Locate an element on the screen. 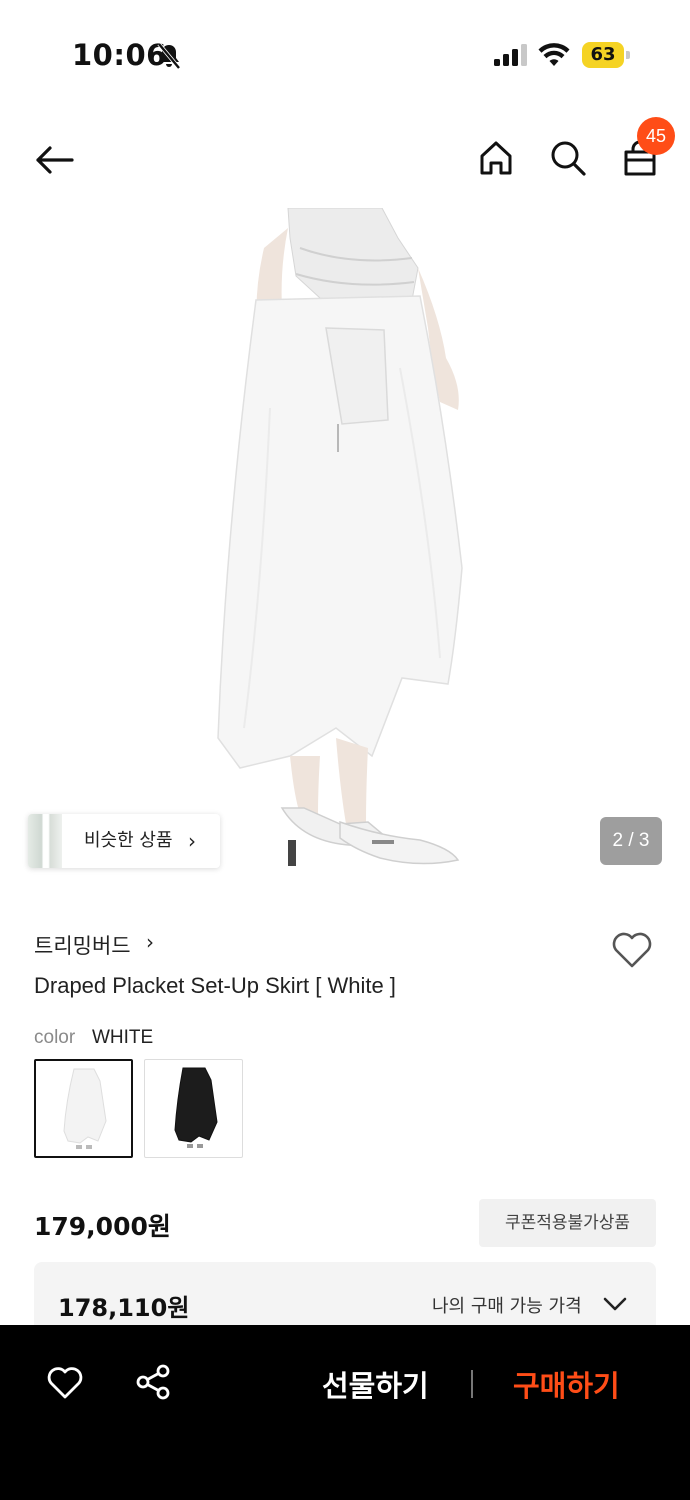 The width and height of the screenshot is (690, 1500). status-time: 10:06 is located at coordinates (119, 55).